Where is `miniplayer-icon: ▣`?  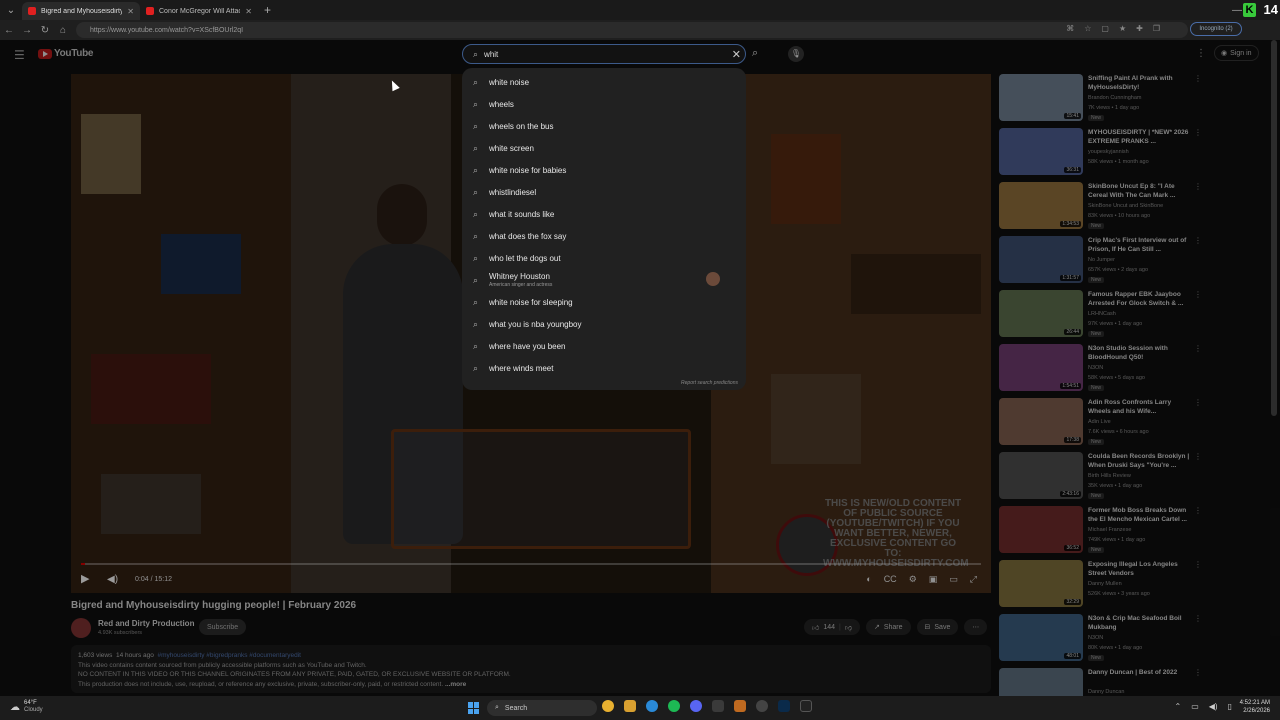
miniplayer-icon: ▣ is located at coordinates (933, 579).